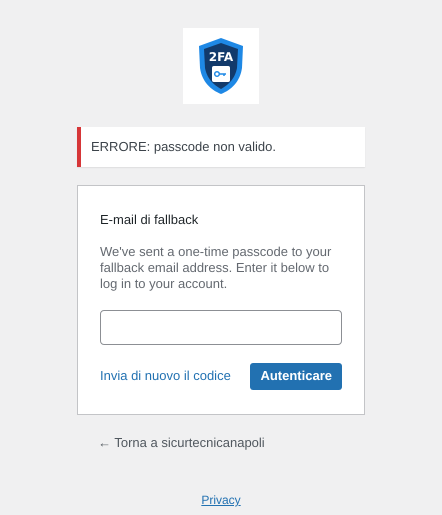 This screenshot has height=515, width=442. What do you see at coordinates (165, 376) in the screenshot?
I see `resend-code-link: Invia di nuovo il codice` at bounding box center [165, 376].